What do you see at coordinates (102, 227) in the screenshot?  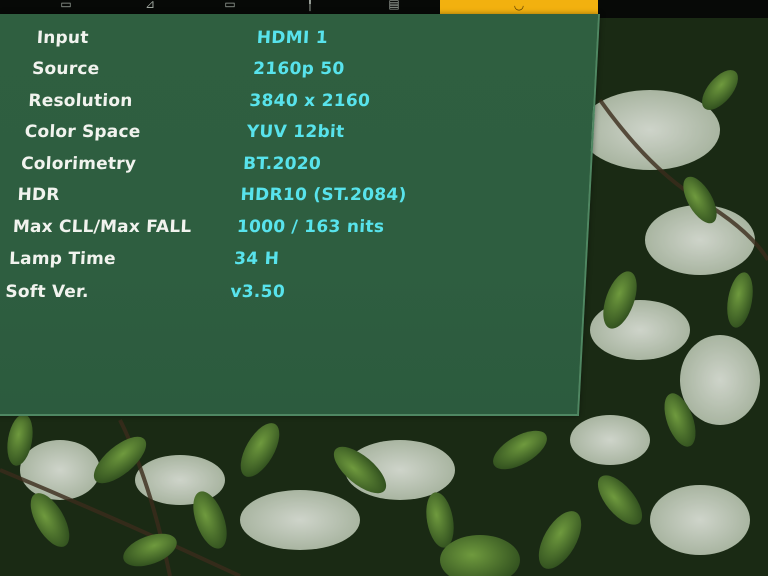 I see `info-label: Max CLL/Max FALL` at bounding box center [102, 227].